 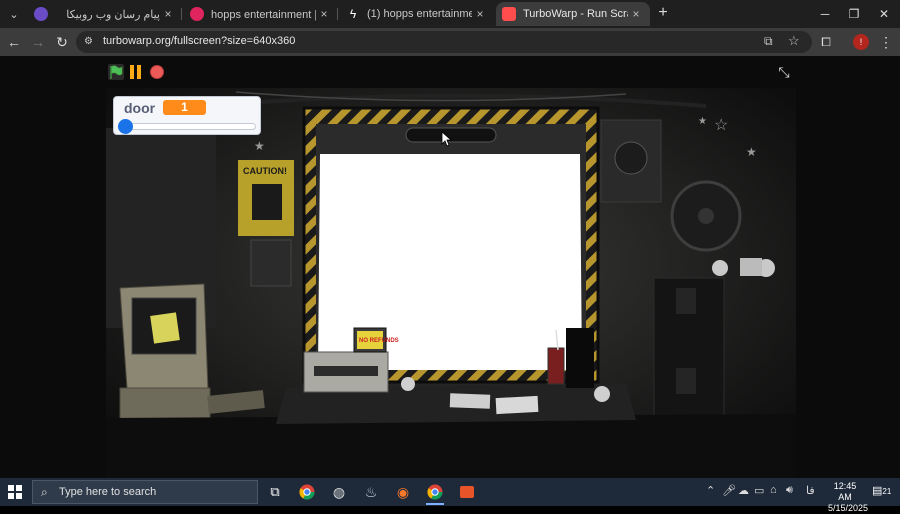 I want to click on tab-aparat: hopps entertainment | آپارات ×, so click(x=261, y=14).